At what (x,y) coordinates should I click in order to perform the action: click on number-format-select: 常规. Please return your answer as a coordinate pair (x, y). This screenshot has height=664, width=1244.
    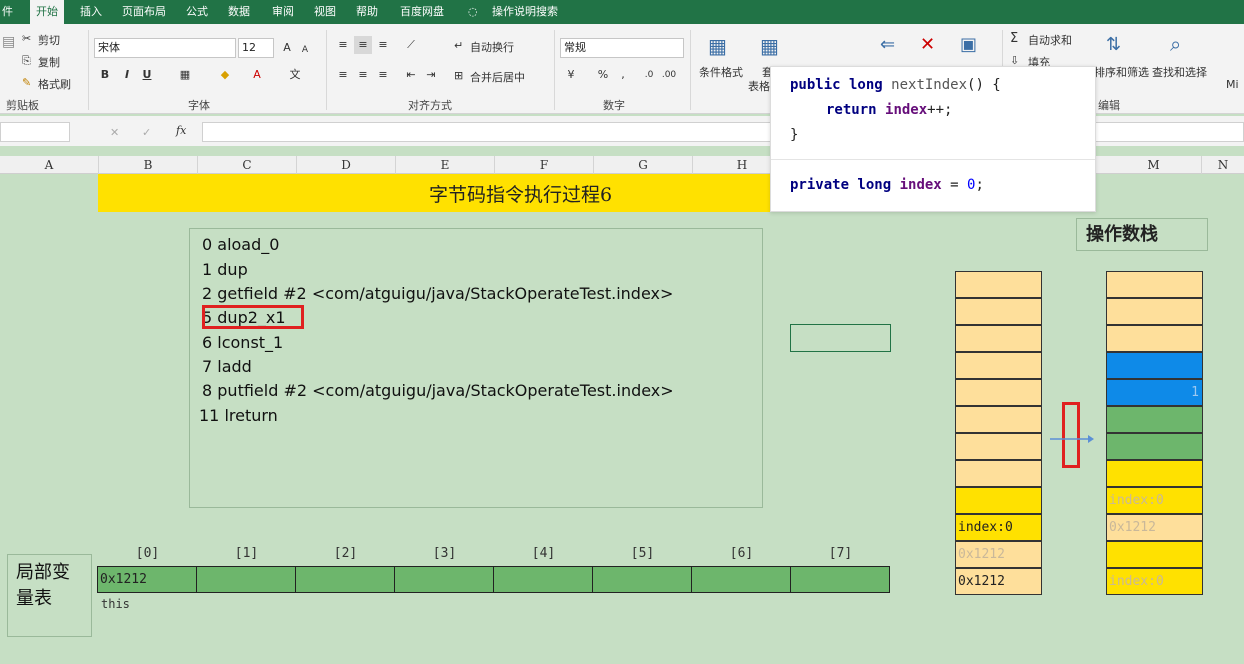
    Looking at the image, I should click on (622, 48).